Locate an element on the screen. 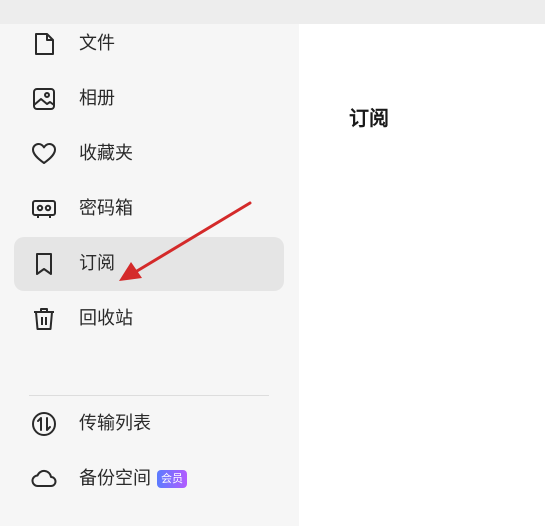 Image resolution: width=545 pixels, height=526 pixels. sidebar-item-label: 密码箱 is located at coordinates (106, 208).